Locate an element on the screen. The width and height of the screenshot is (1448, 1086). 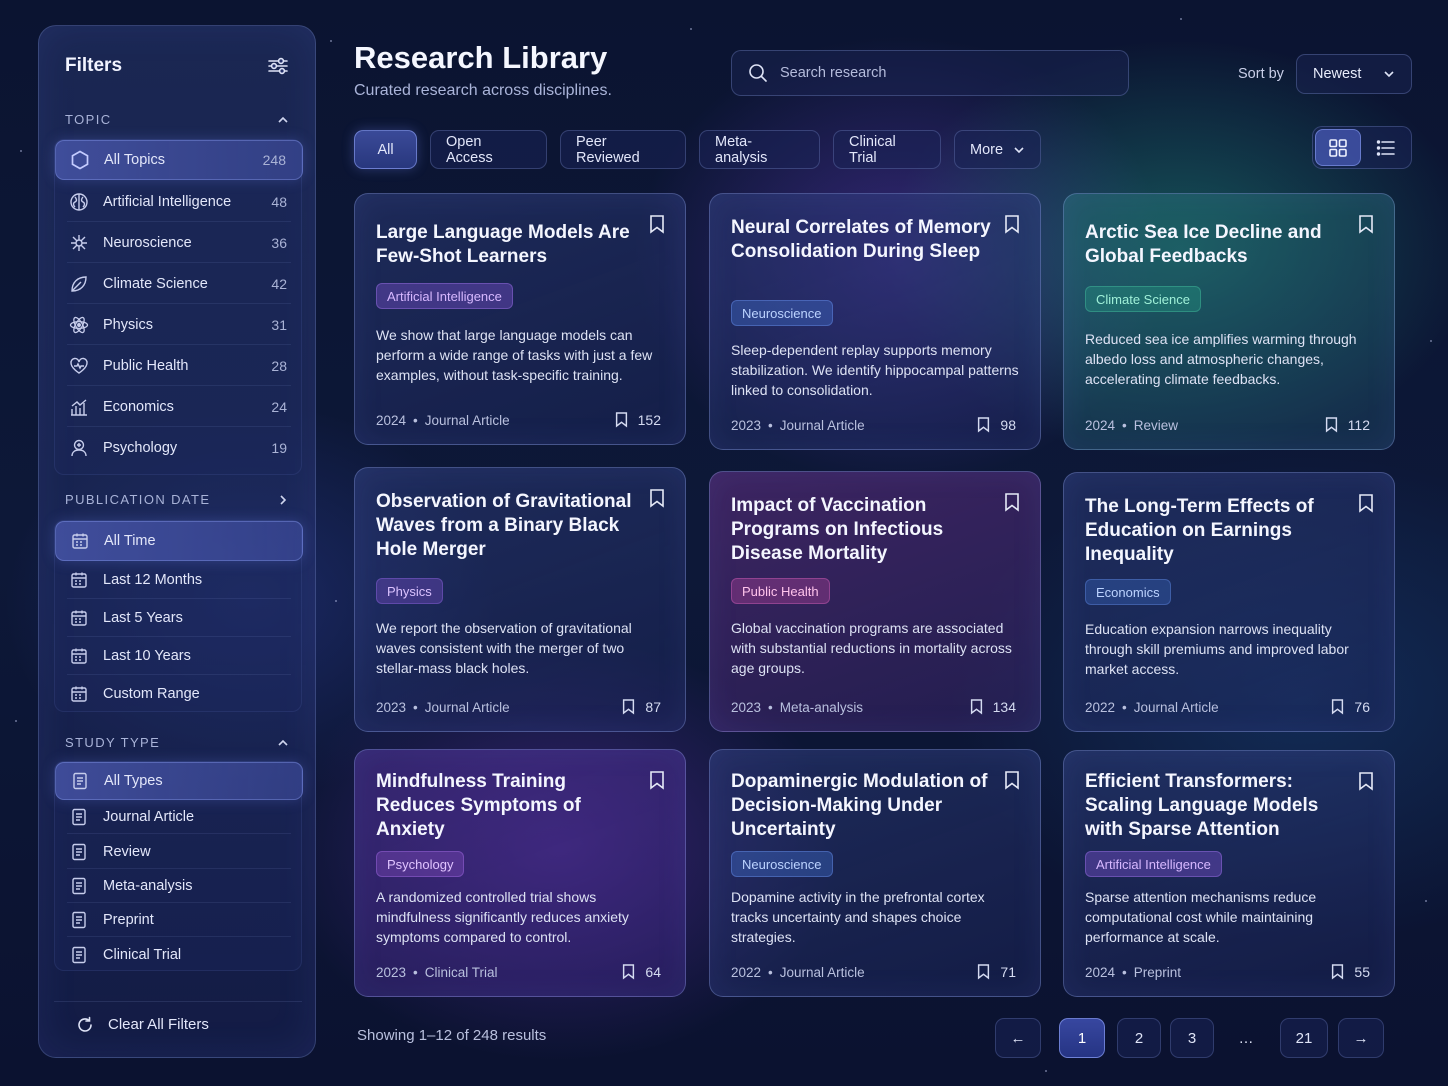
search-input is located at coordinates (940, 73).